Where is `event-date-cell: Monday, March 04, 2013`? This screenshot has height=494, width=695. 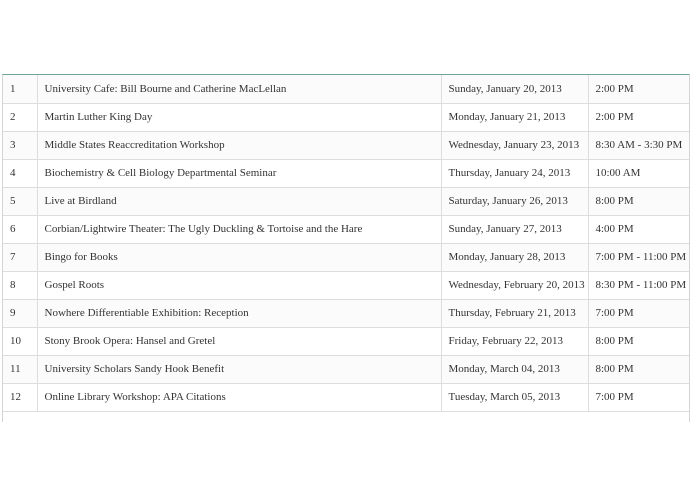 event-date-cell: Monday, March 04, 2013 is located at coordinates (515, 369).